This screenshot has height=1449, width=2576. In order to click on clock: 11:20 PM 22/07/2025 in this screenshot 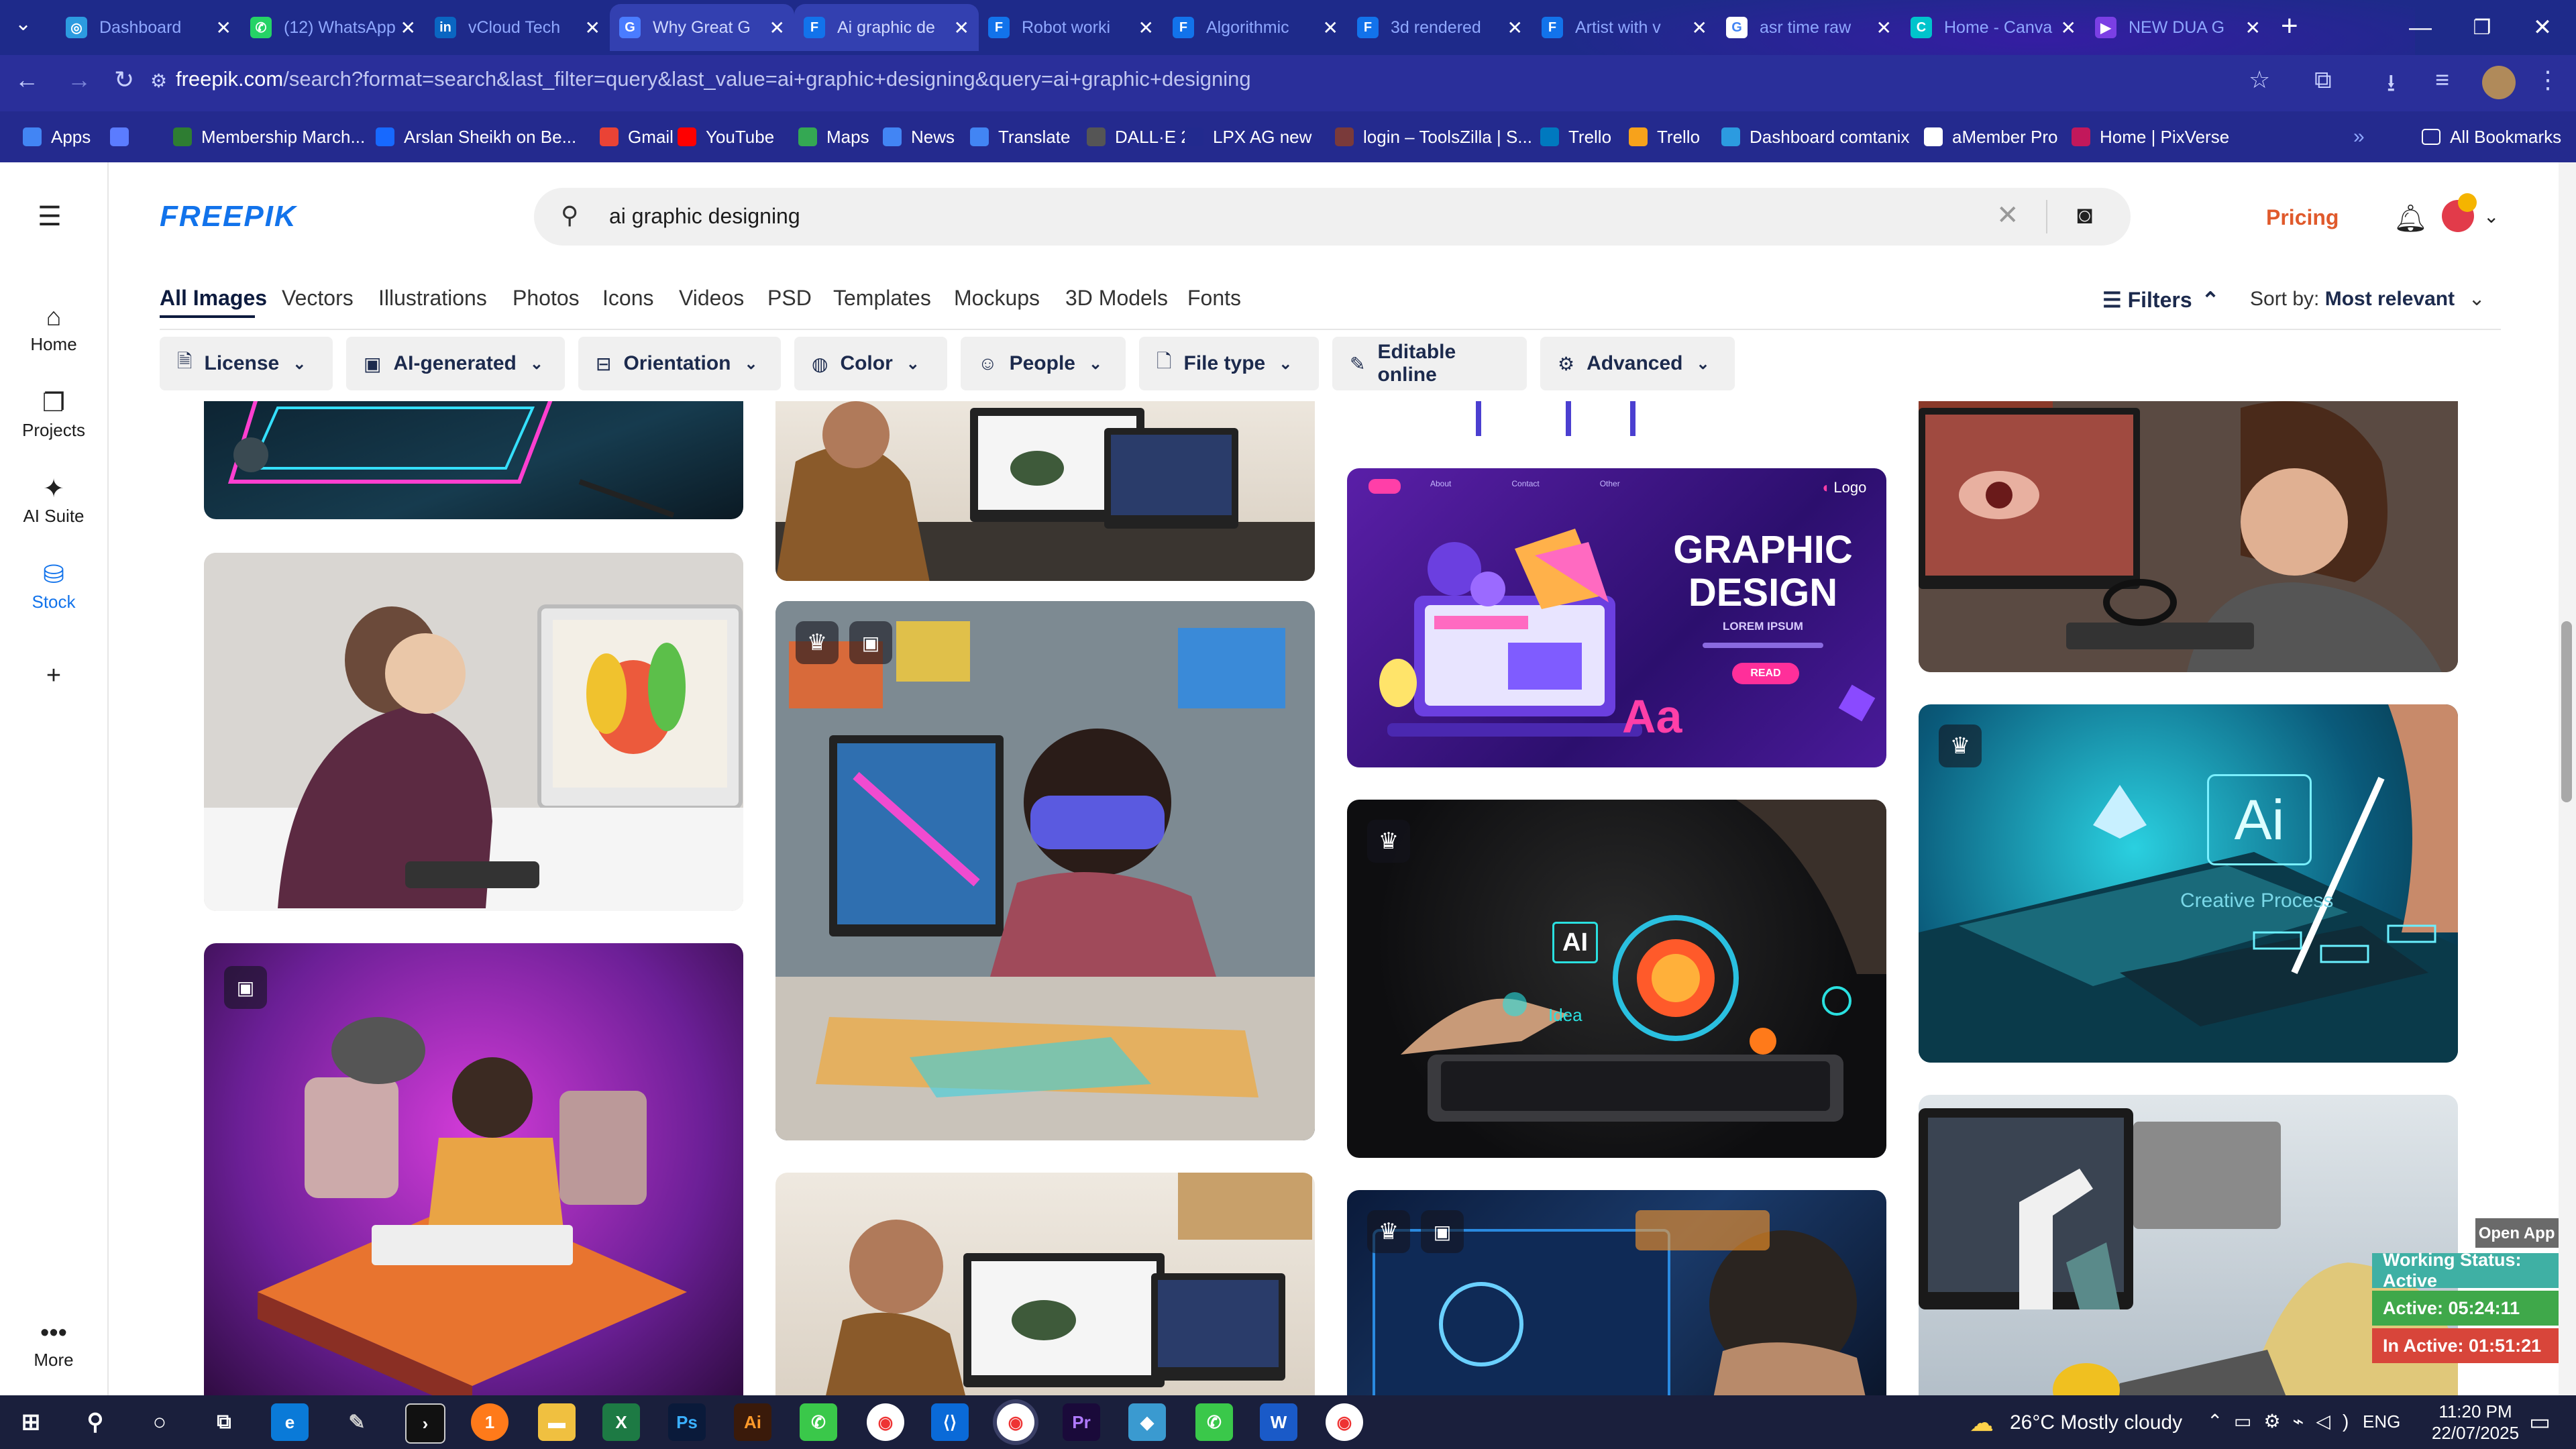, I will do `click(2475, 1422)`.